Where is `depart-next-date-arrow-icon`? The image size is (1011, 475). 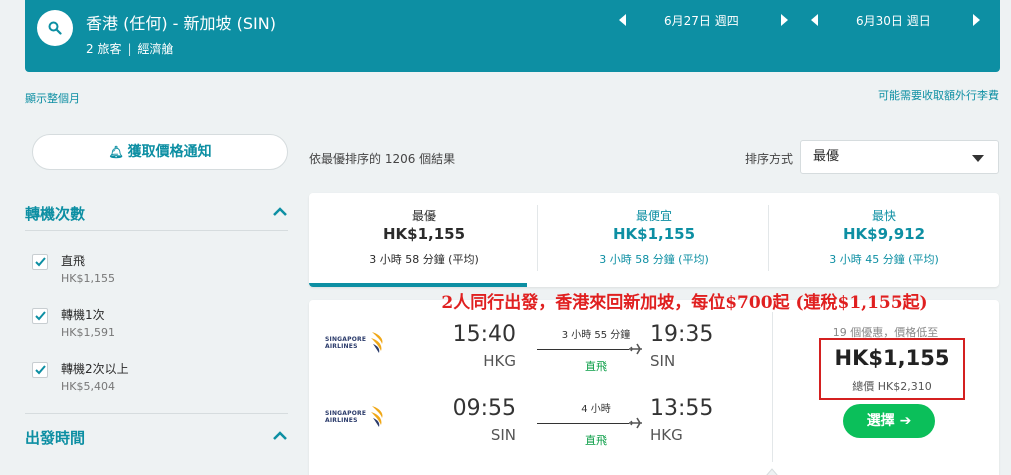
depart-next-date-arrow-icon is located at coordinates (784, 20).